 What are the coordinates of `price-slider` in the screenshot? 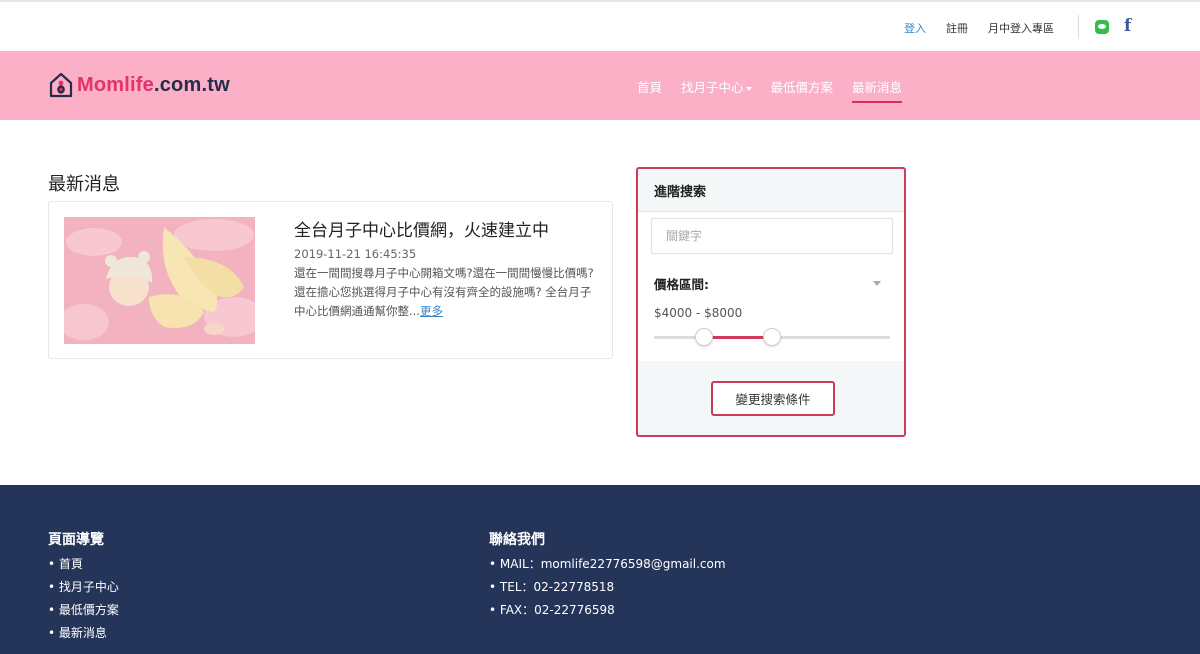 It's located at (772, 337).